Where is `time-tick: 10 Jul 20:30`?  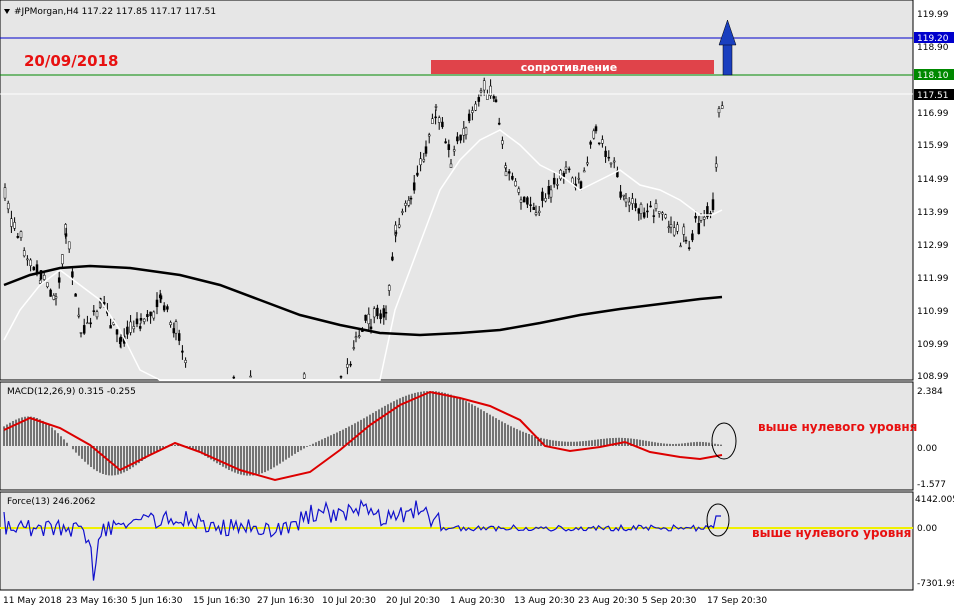
time-tick: 10 Jul 20:30 is located at coordinates (349, 601).